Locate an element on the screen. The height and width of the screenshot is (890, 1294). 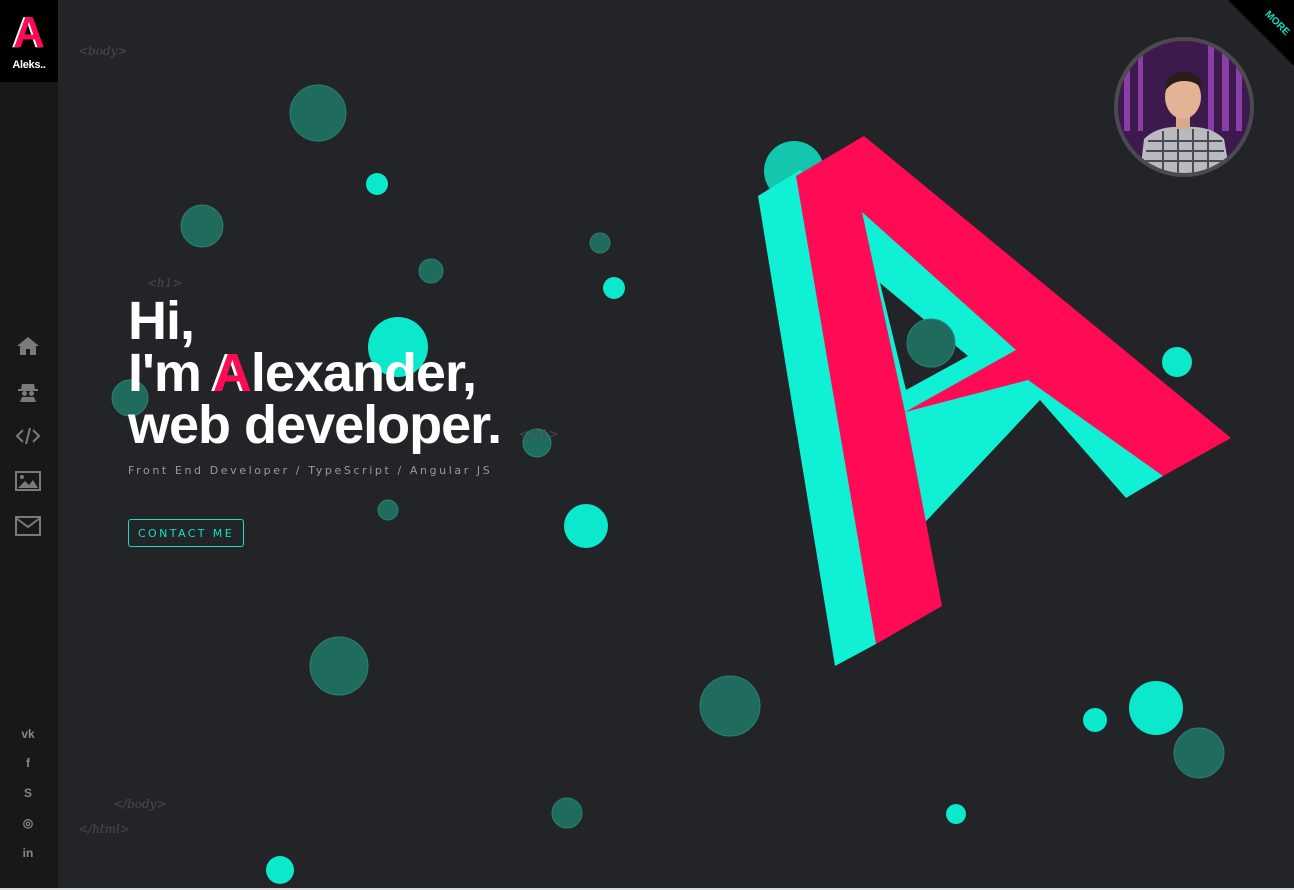
social-instagram: ◎ is located at coordinates (28, 823).